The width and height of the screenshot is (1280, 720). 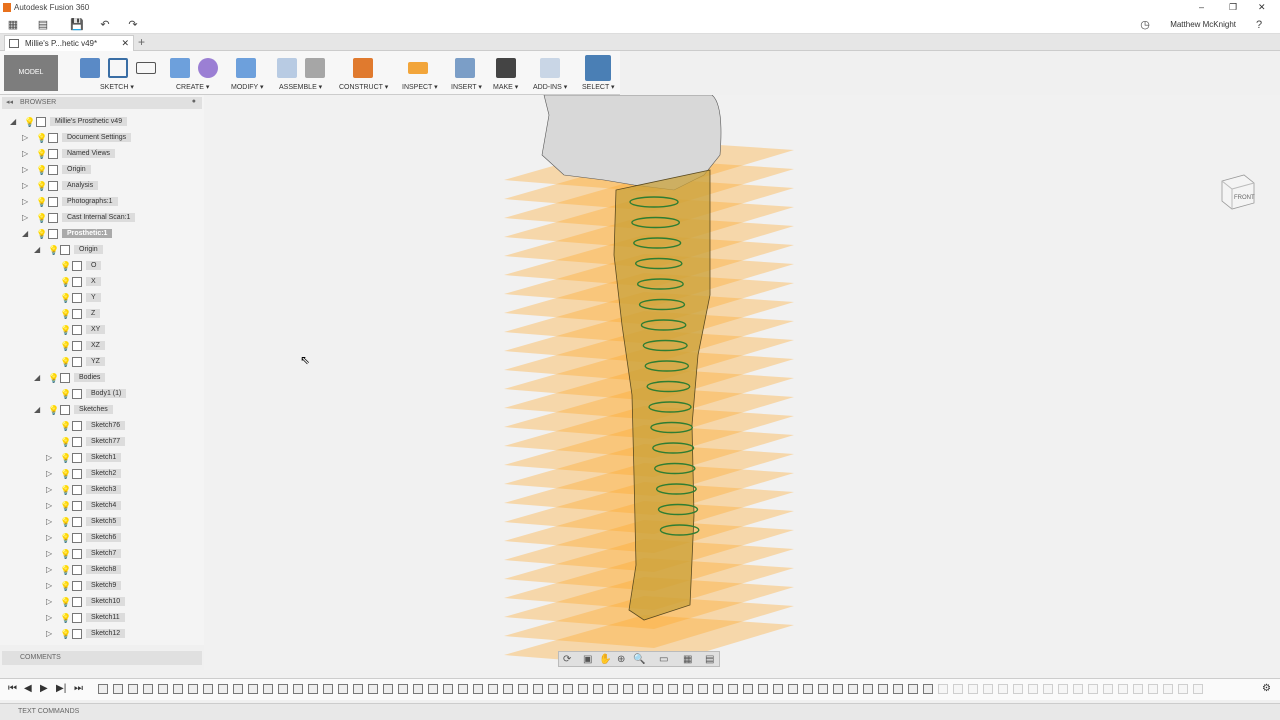 What do you see at coordinates (100, 458) in the screenshot?
I see `browser-item: ▷ 💡 Sketch1` at bounding box center [100, 458].